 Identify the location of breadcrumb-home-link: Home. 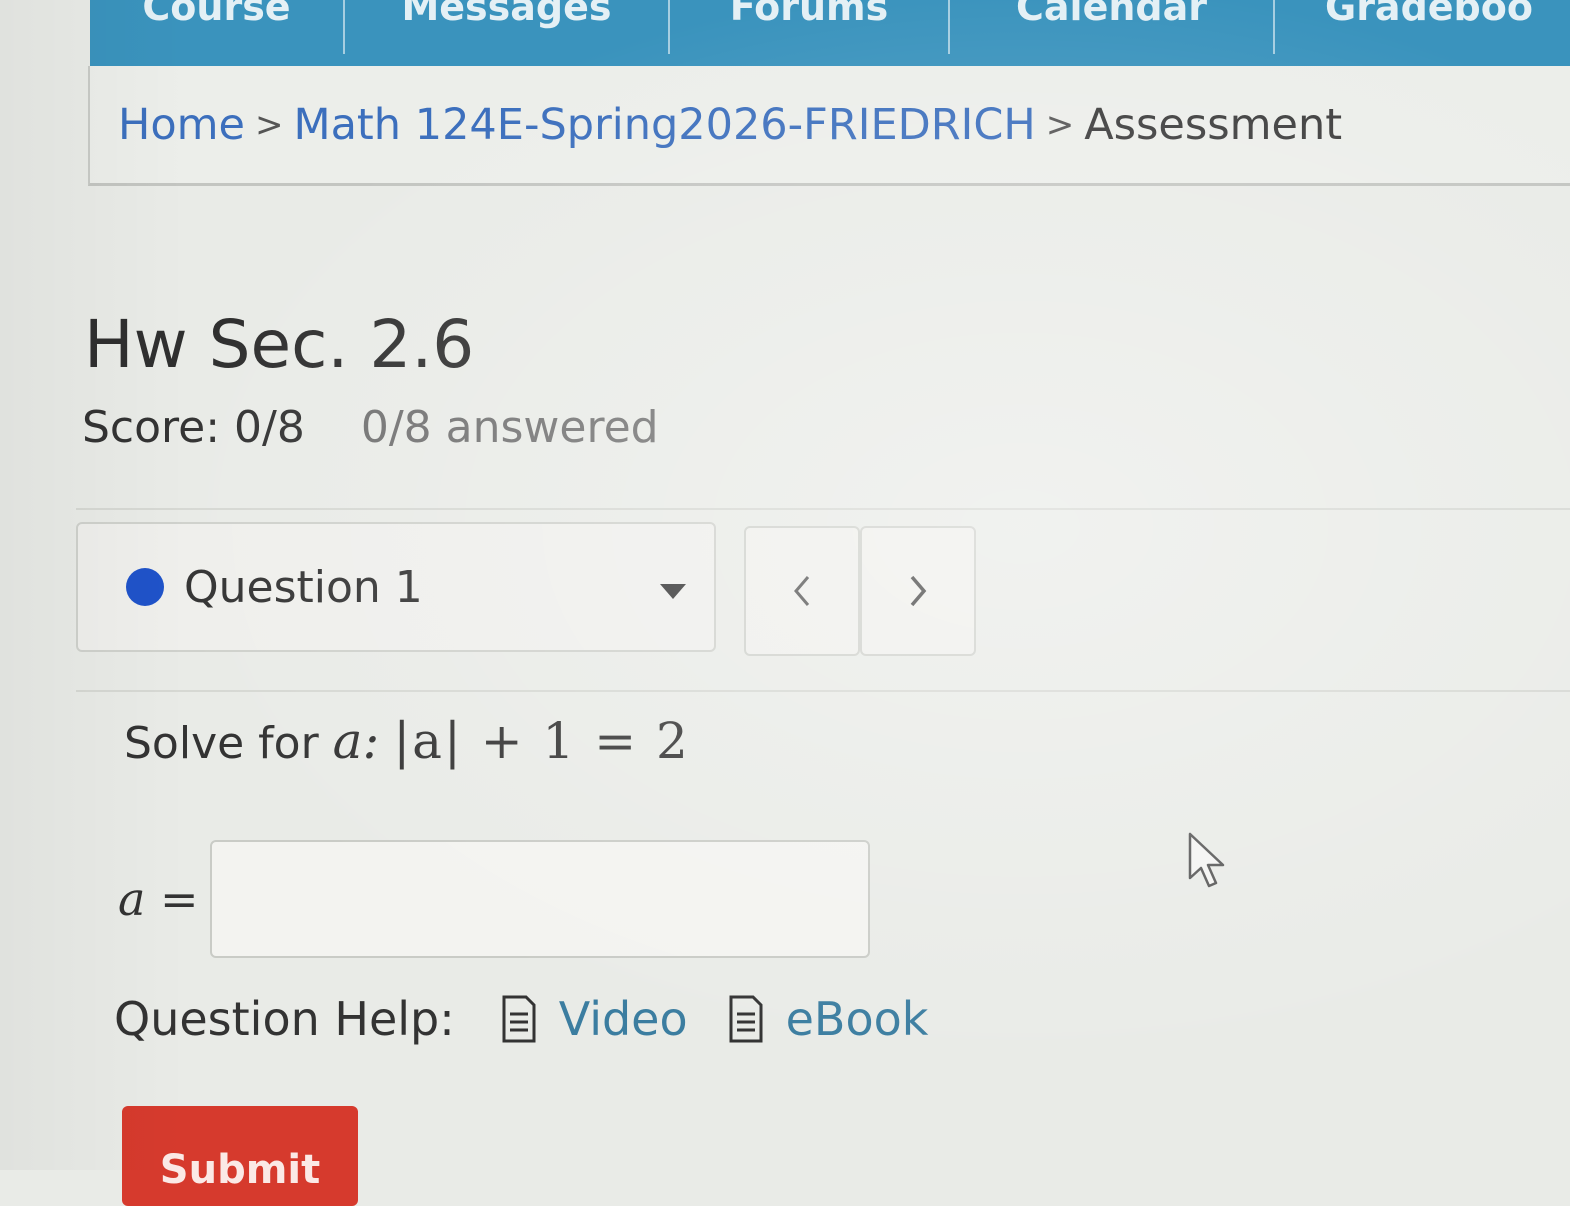
(181, 125).